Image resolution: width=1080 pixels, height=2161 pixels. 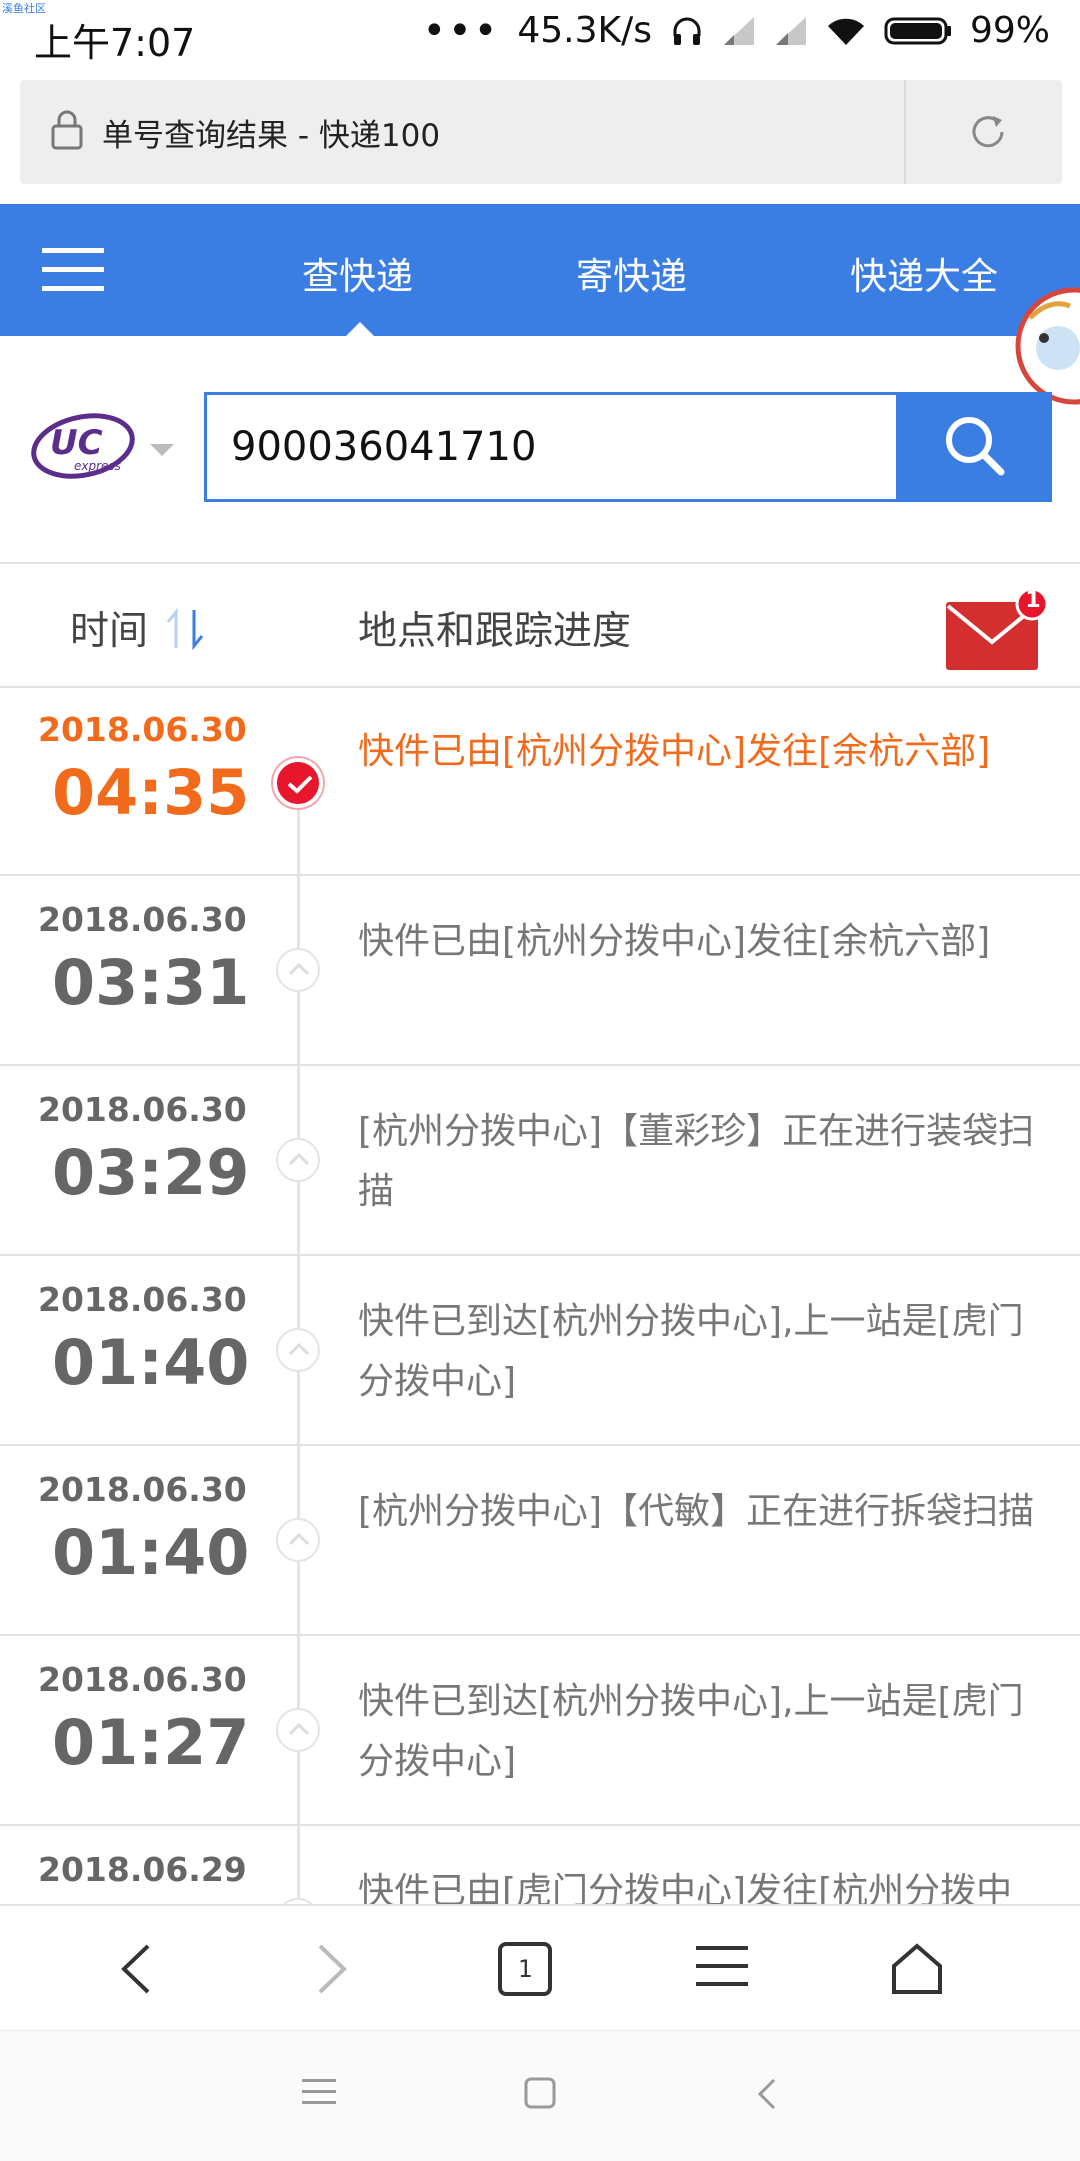 What do you see at coordinates (162, 452) in the screenshot?
I see `chevron-down-icon` at bounding box center [162, 452].